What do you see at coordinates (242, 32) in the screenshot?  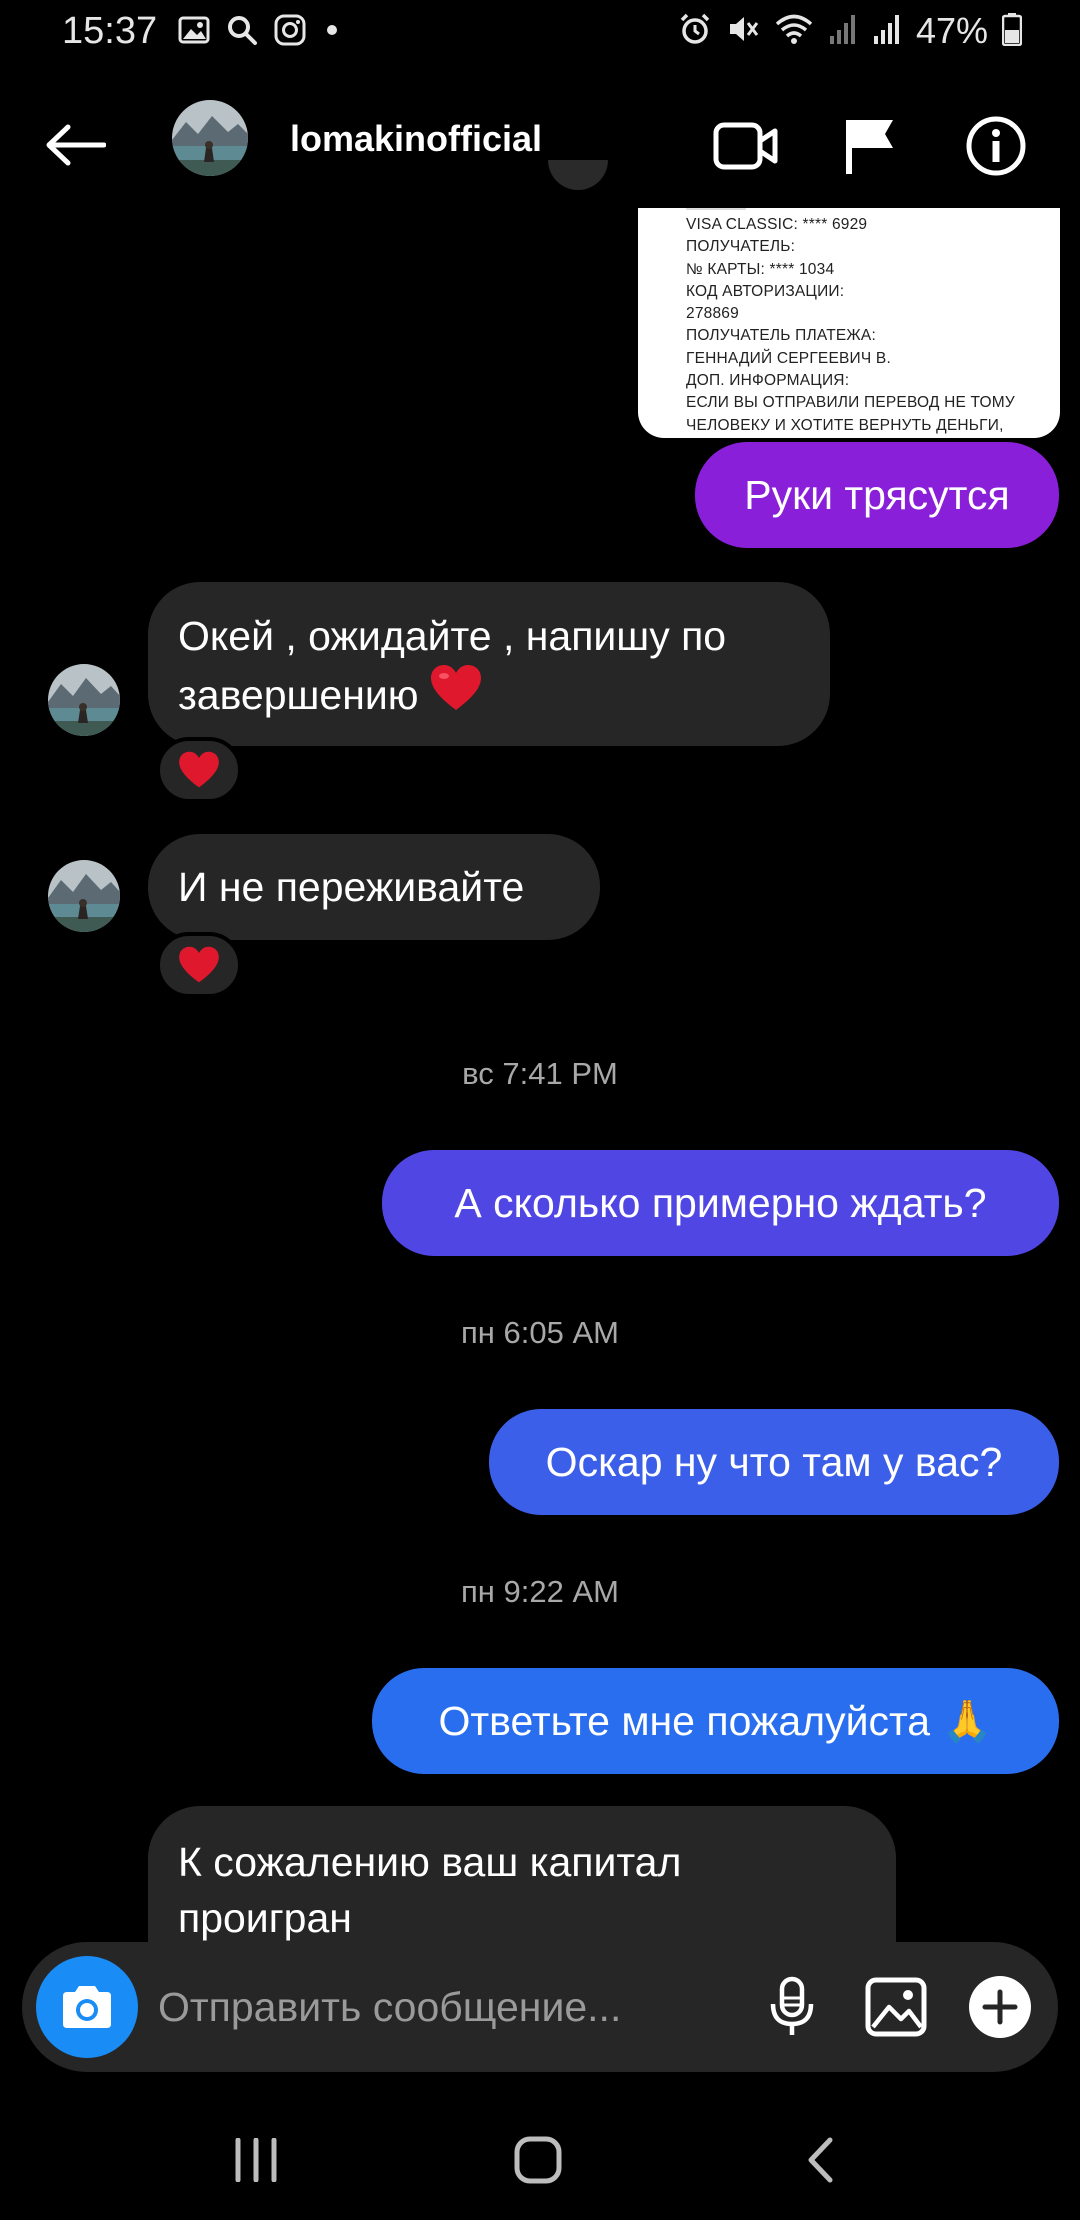 I see `search-icon` at bounding box center [242, 32].